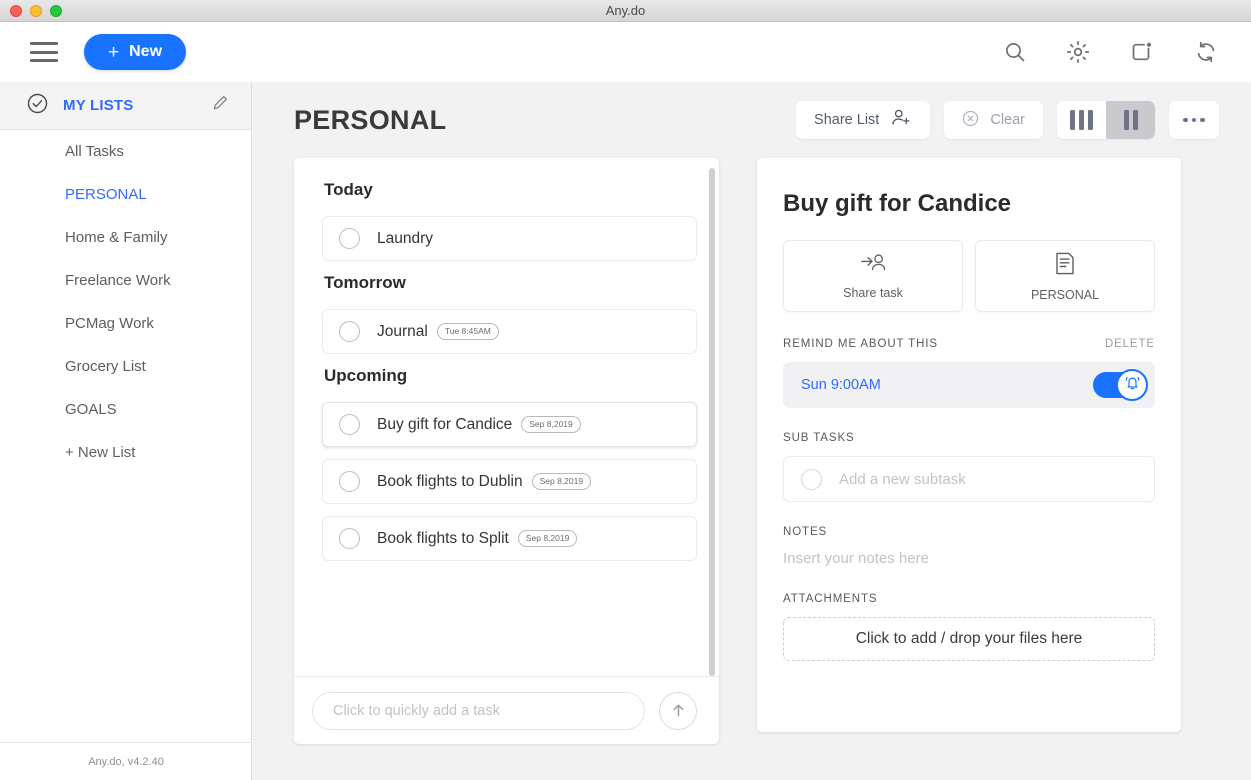 Image resolution: width=1251 pixels, height=780 pixels. Describe the element at coordinates (969, 276) in the screenshot. I see `task-detail-actions: Share task PERSONAL` at that location.